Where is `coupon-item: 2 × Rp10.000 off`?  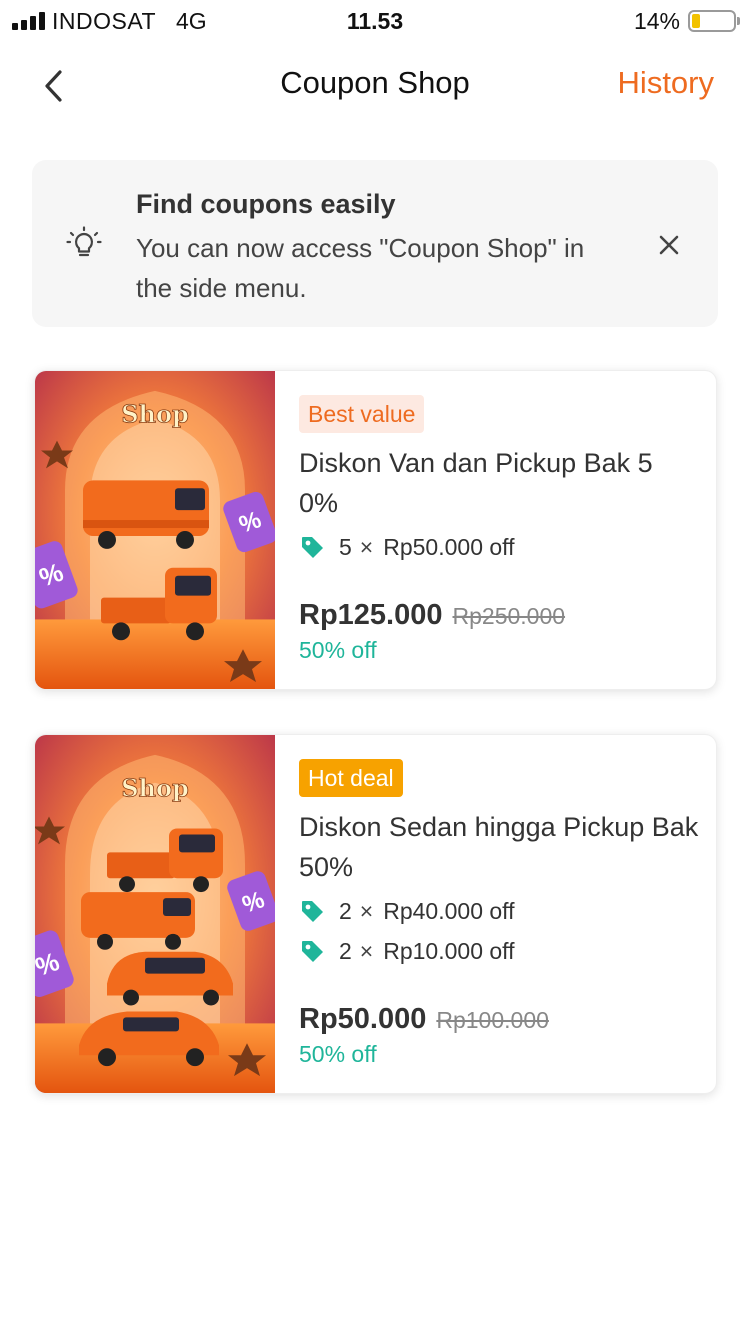 coupon-item: 2 × Rp10.000 off is located at coordinates (407, 951).